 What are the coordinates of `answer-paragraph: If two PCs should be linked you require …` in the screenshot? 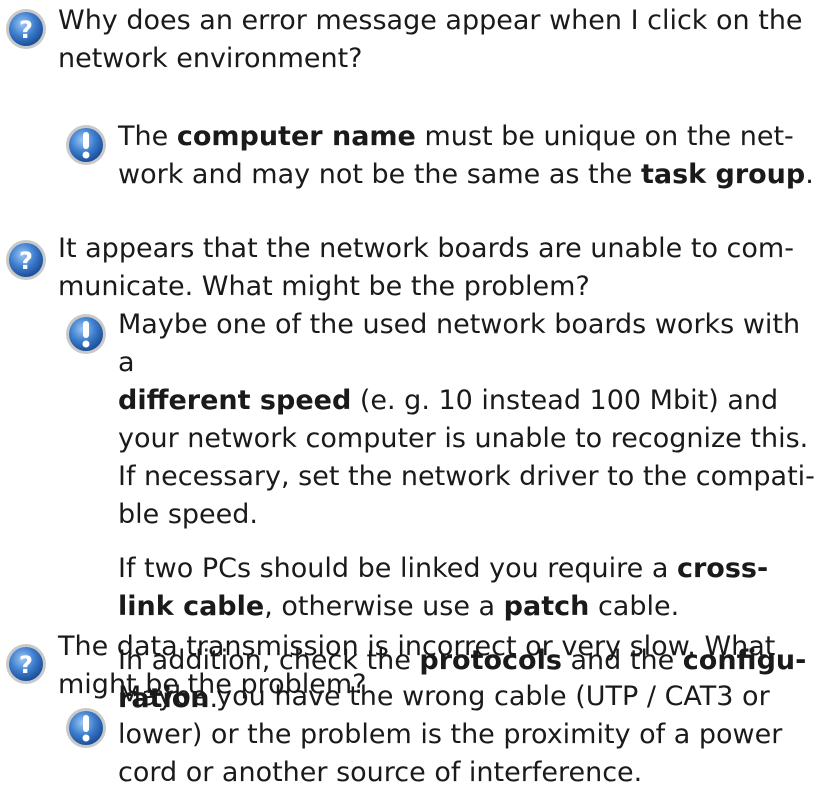 It's located at (443, 587).